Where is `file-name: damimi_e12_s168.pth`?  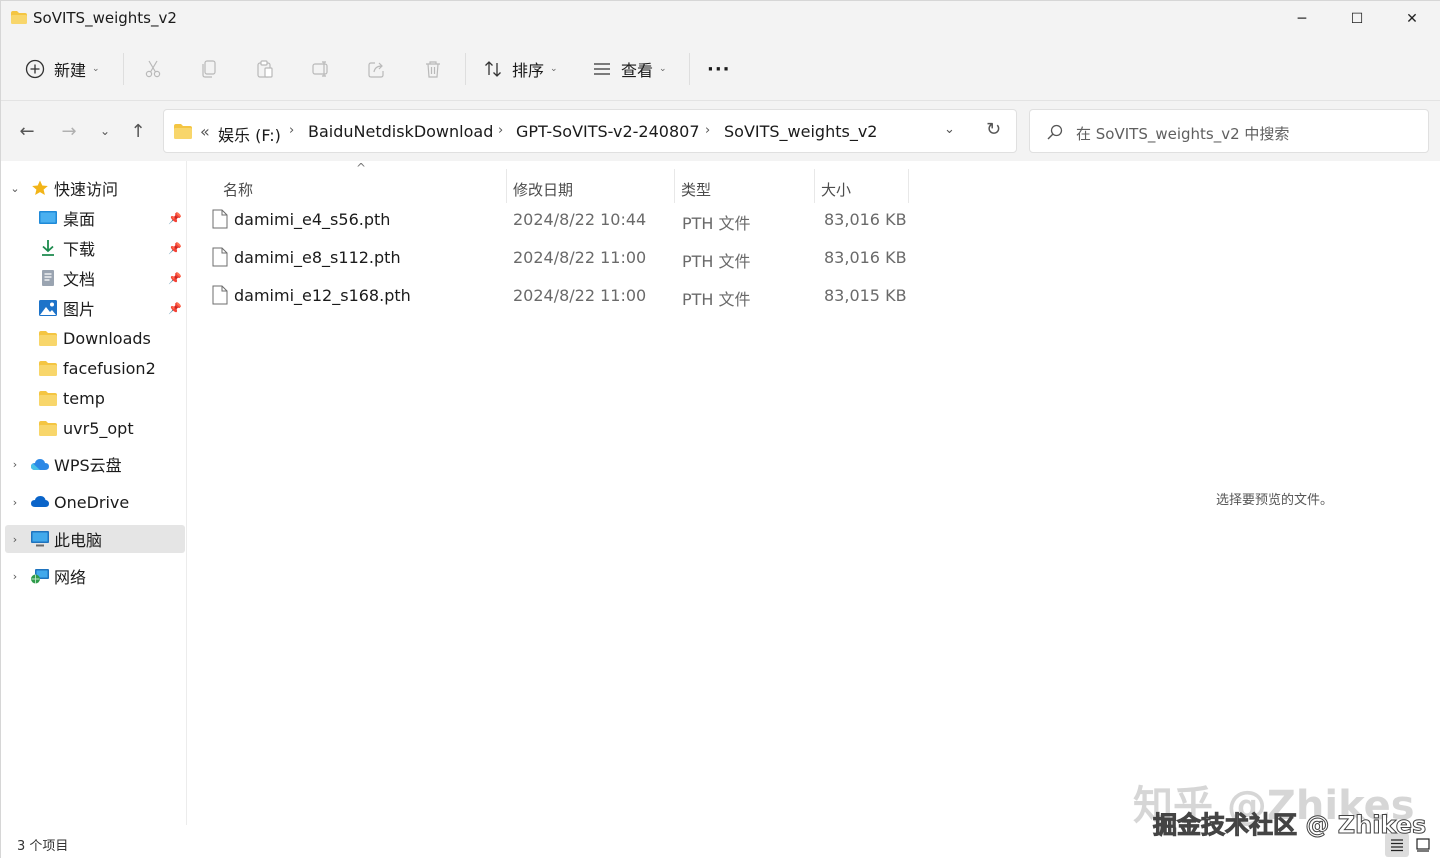
file-name: damimi_e12_s168.pth is located at coordinates (322, 295).